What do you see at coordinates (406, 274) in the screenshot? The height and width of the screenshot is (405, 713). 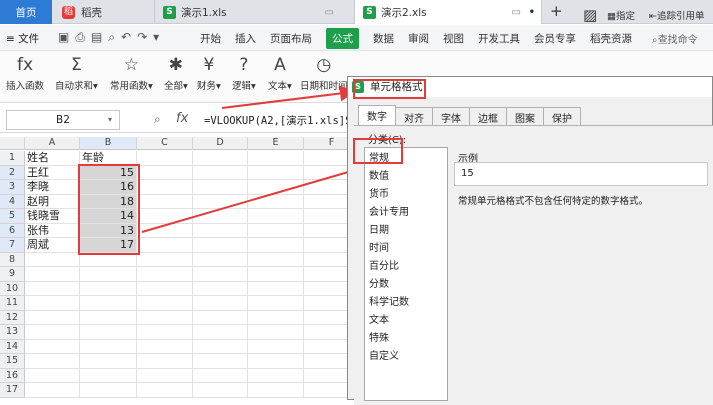 I see `category-list: 常规 数值 货币 会计专用 日期 时间 百分比 分数 科学记数 文本 特殊 自定义` at bounding box center [406, 274].